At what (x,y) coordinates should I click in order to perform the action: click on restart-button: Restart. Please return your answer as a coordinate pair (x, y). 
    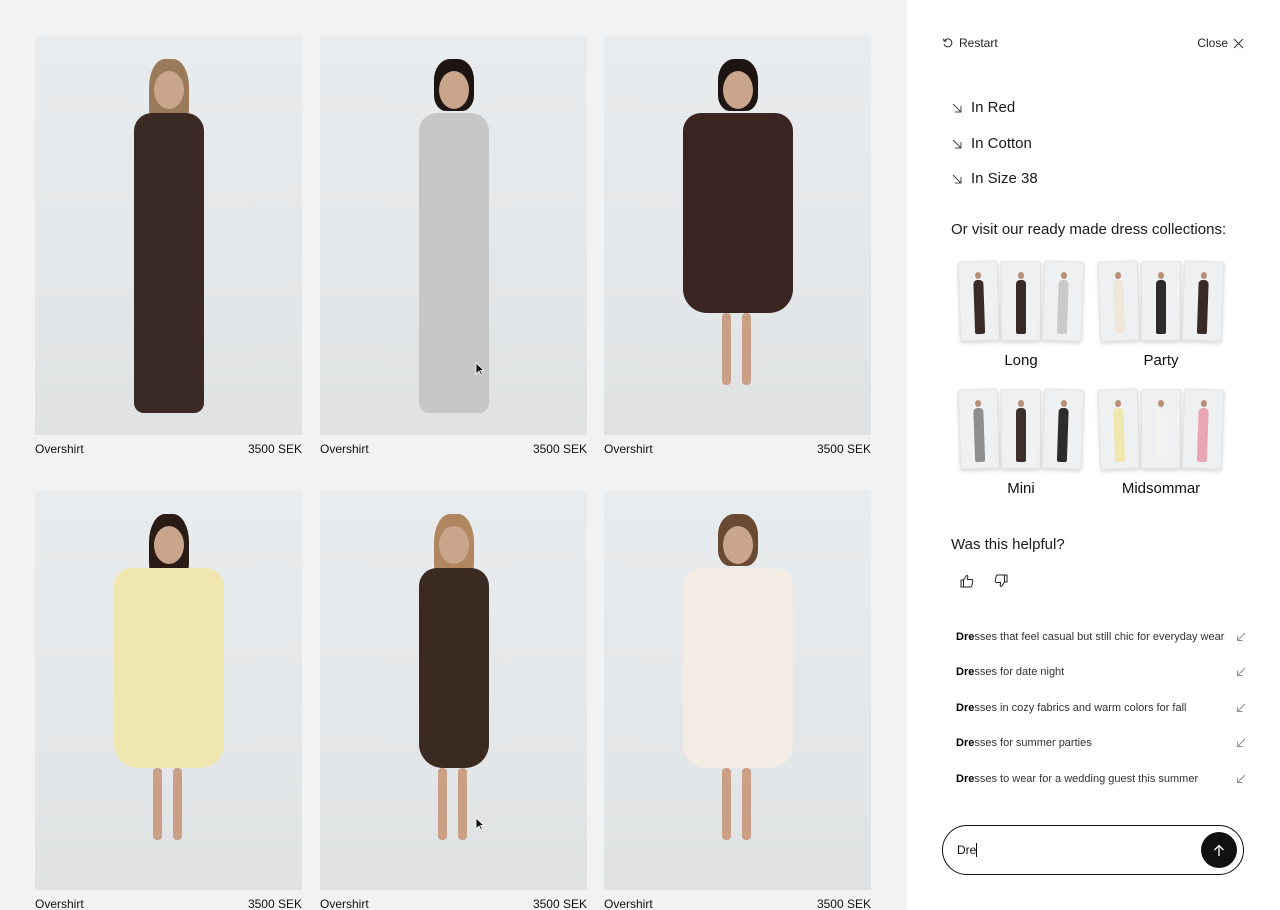
    Looking at the image, I should click on (970, 43).